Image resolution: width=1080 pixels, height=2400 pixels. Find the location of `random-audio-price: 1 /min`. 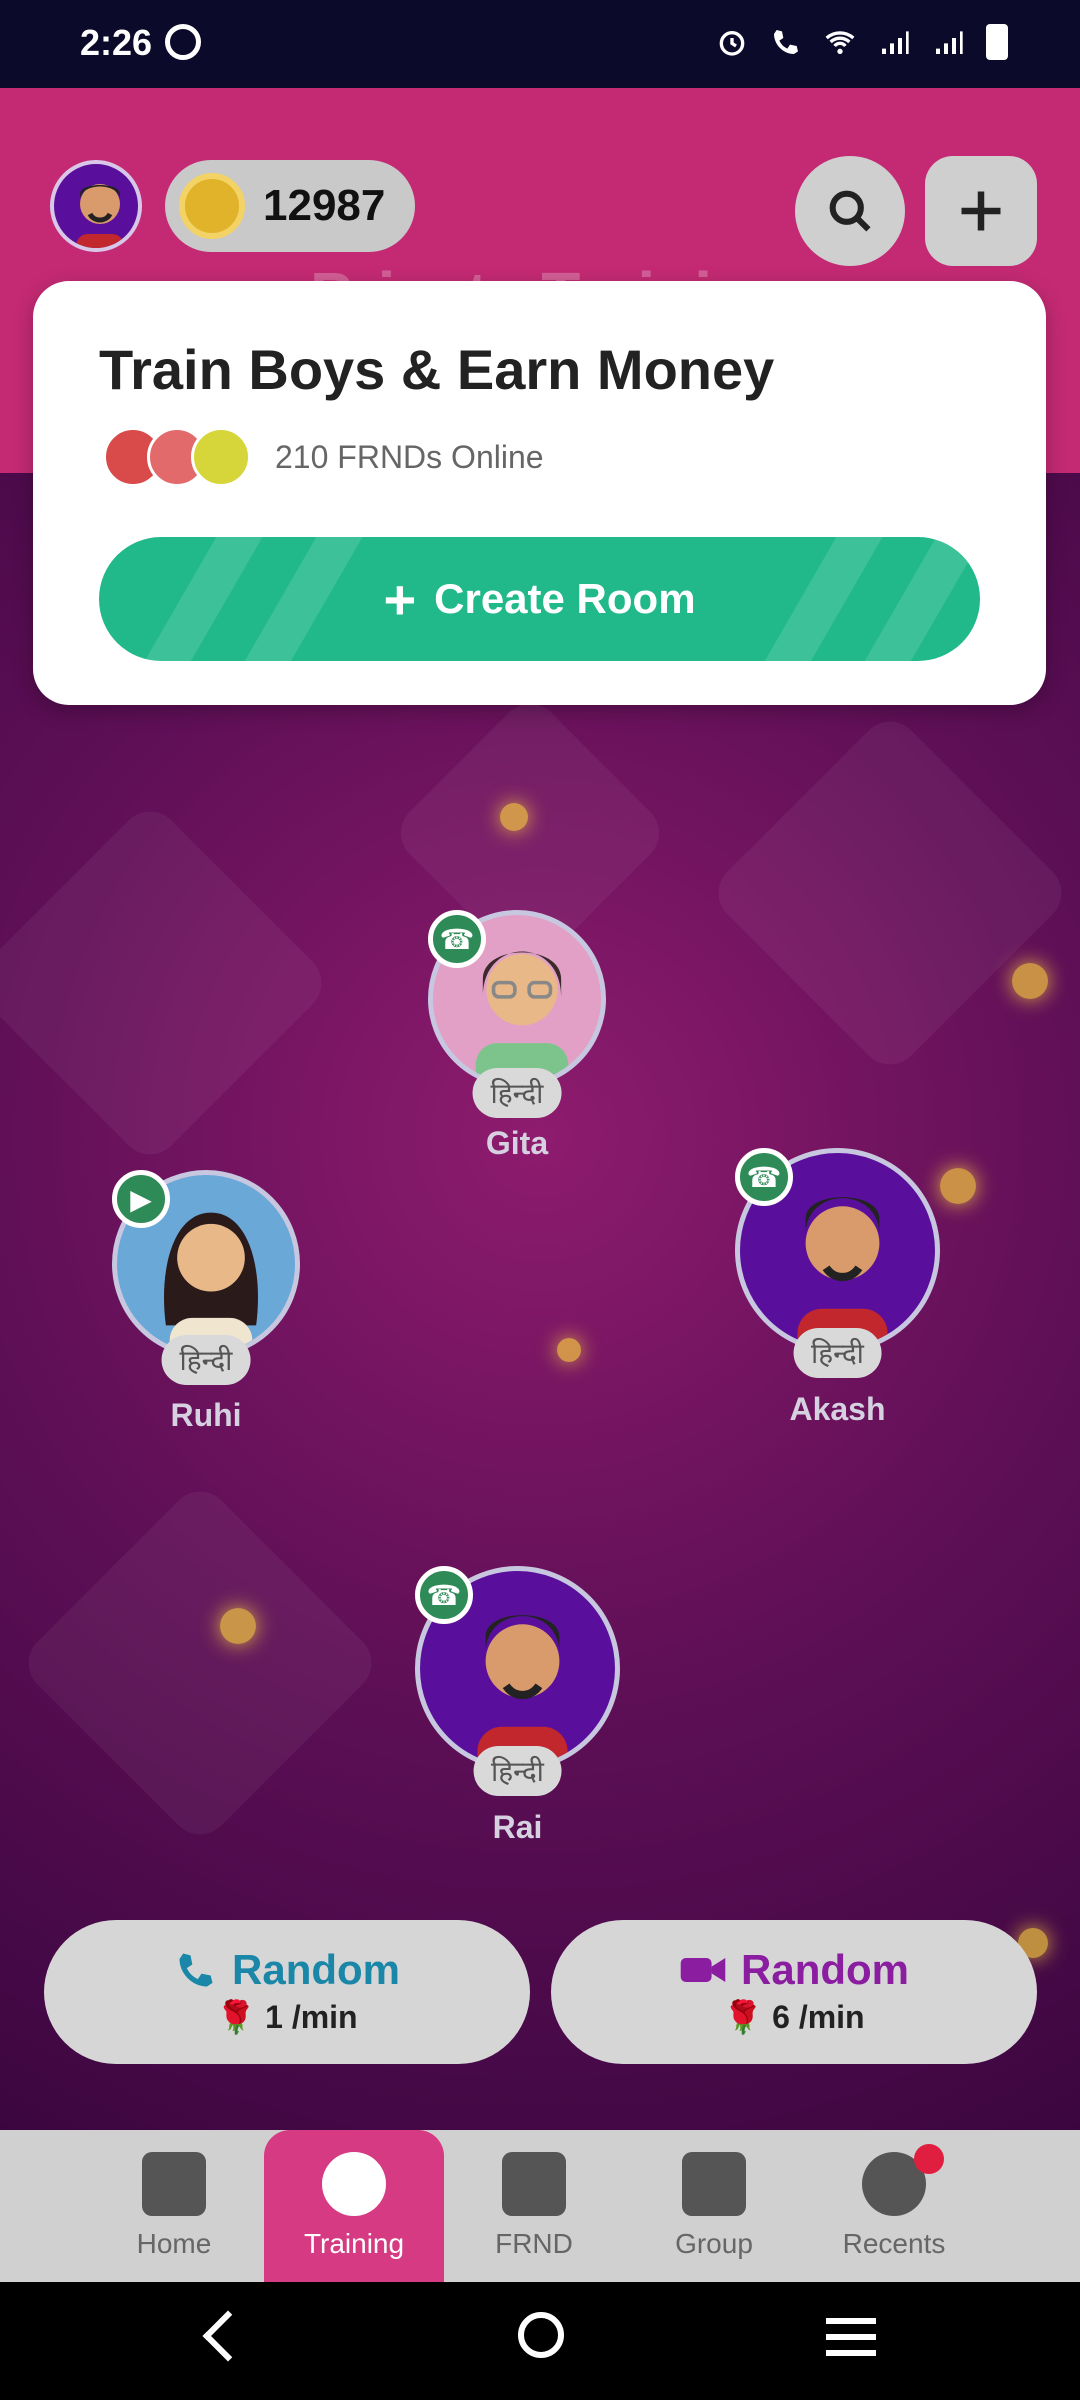

random-audio-price: 1 /min is located at coordinates (311, 2017).